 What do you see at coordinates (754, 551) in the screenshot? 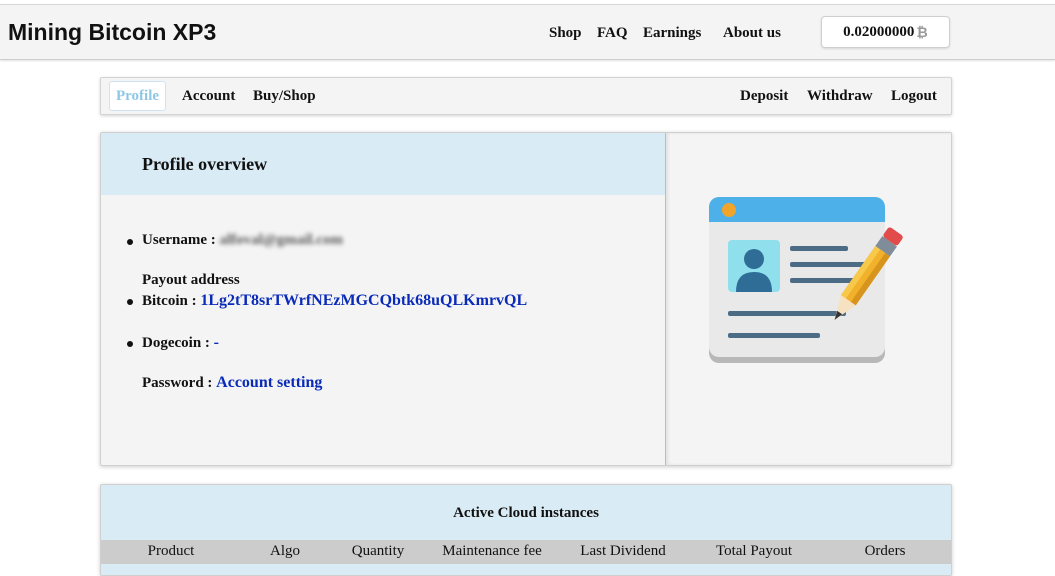
I see `col-total-payout: Total Payout` at bounding box center [754, 551].